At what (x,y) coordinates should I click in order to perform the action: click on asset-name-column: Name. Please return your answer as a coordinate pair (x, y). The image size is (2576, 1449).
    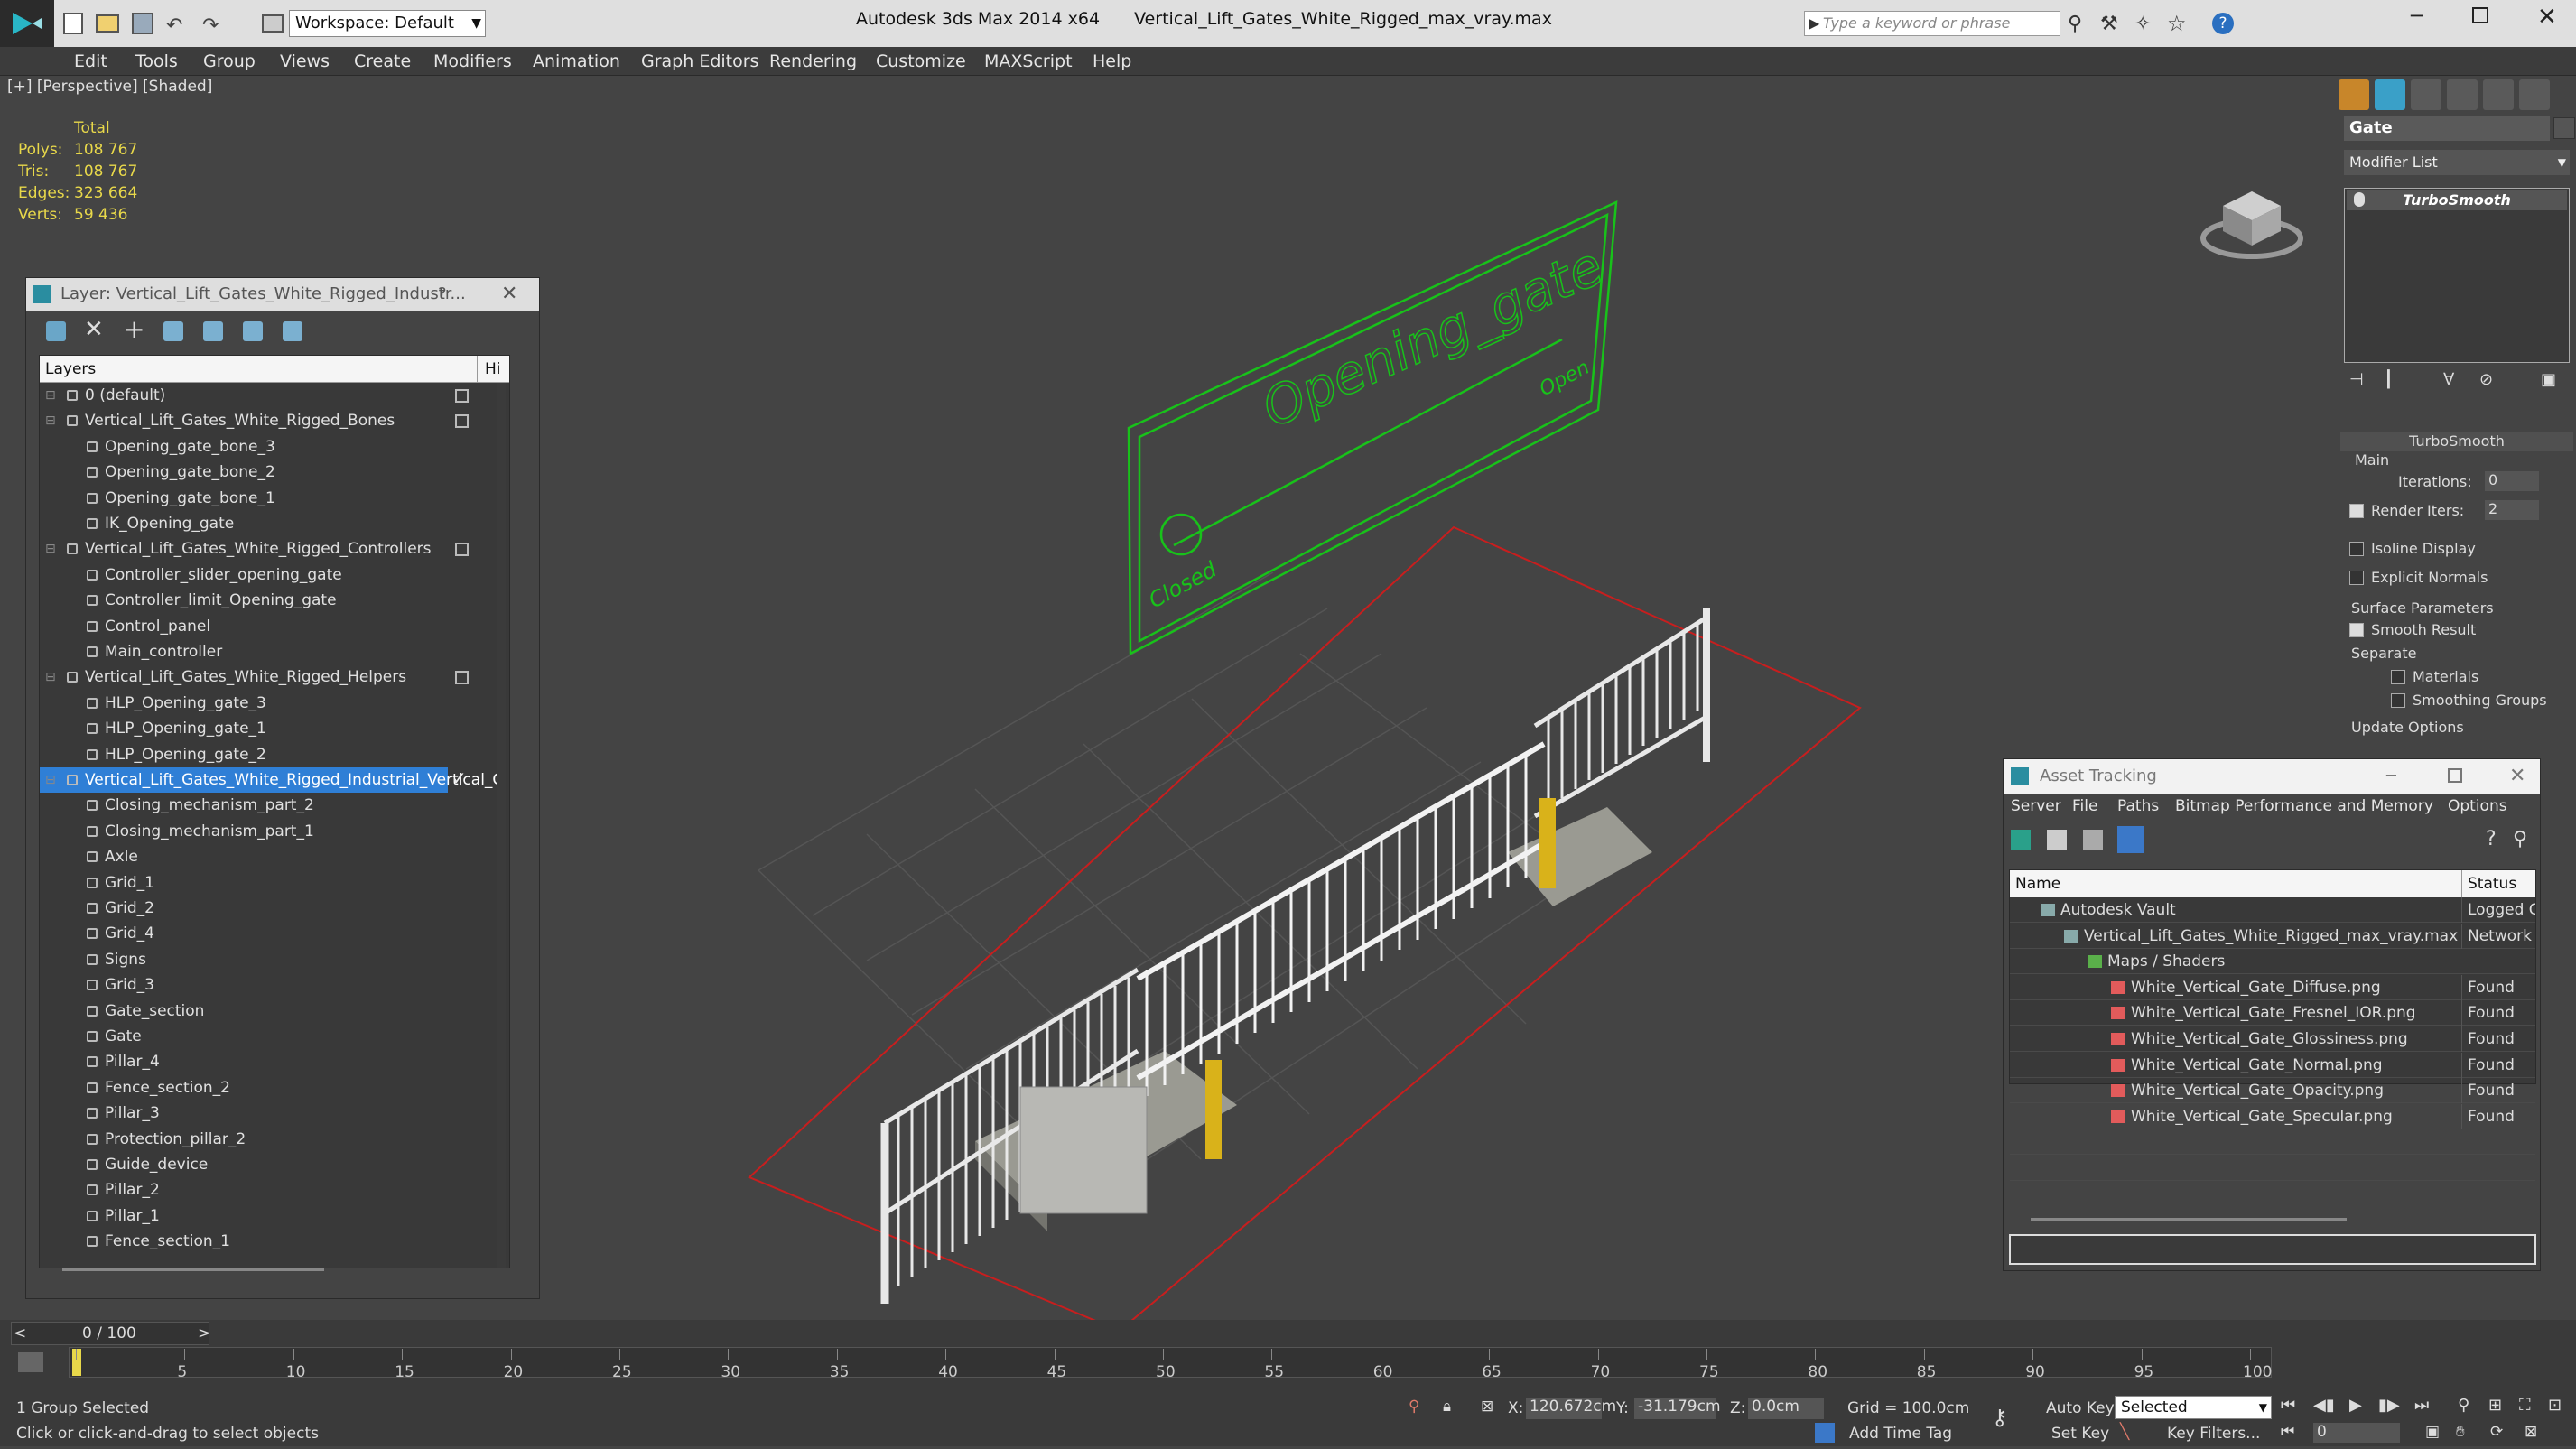
    Looking at the image, I should click on (2037, 883).